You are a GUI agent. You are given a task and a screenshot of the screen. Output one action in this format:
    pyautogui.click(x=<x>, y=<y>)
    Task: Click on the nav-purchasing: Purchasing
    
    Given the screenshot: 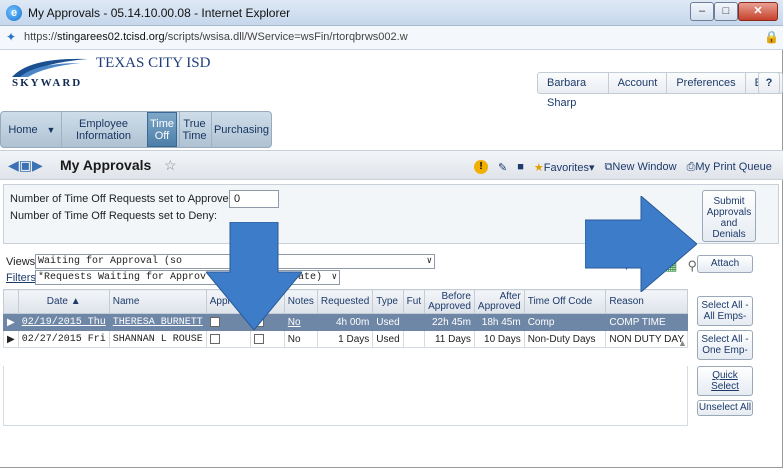 What is the action you would take?
    pyautogui.click(x=241, y=129)
    